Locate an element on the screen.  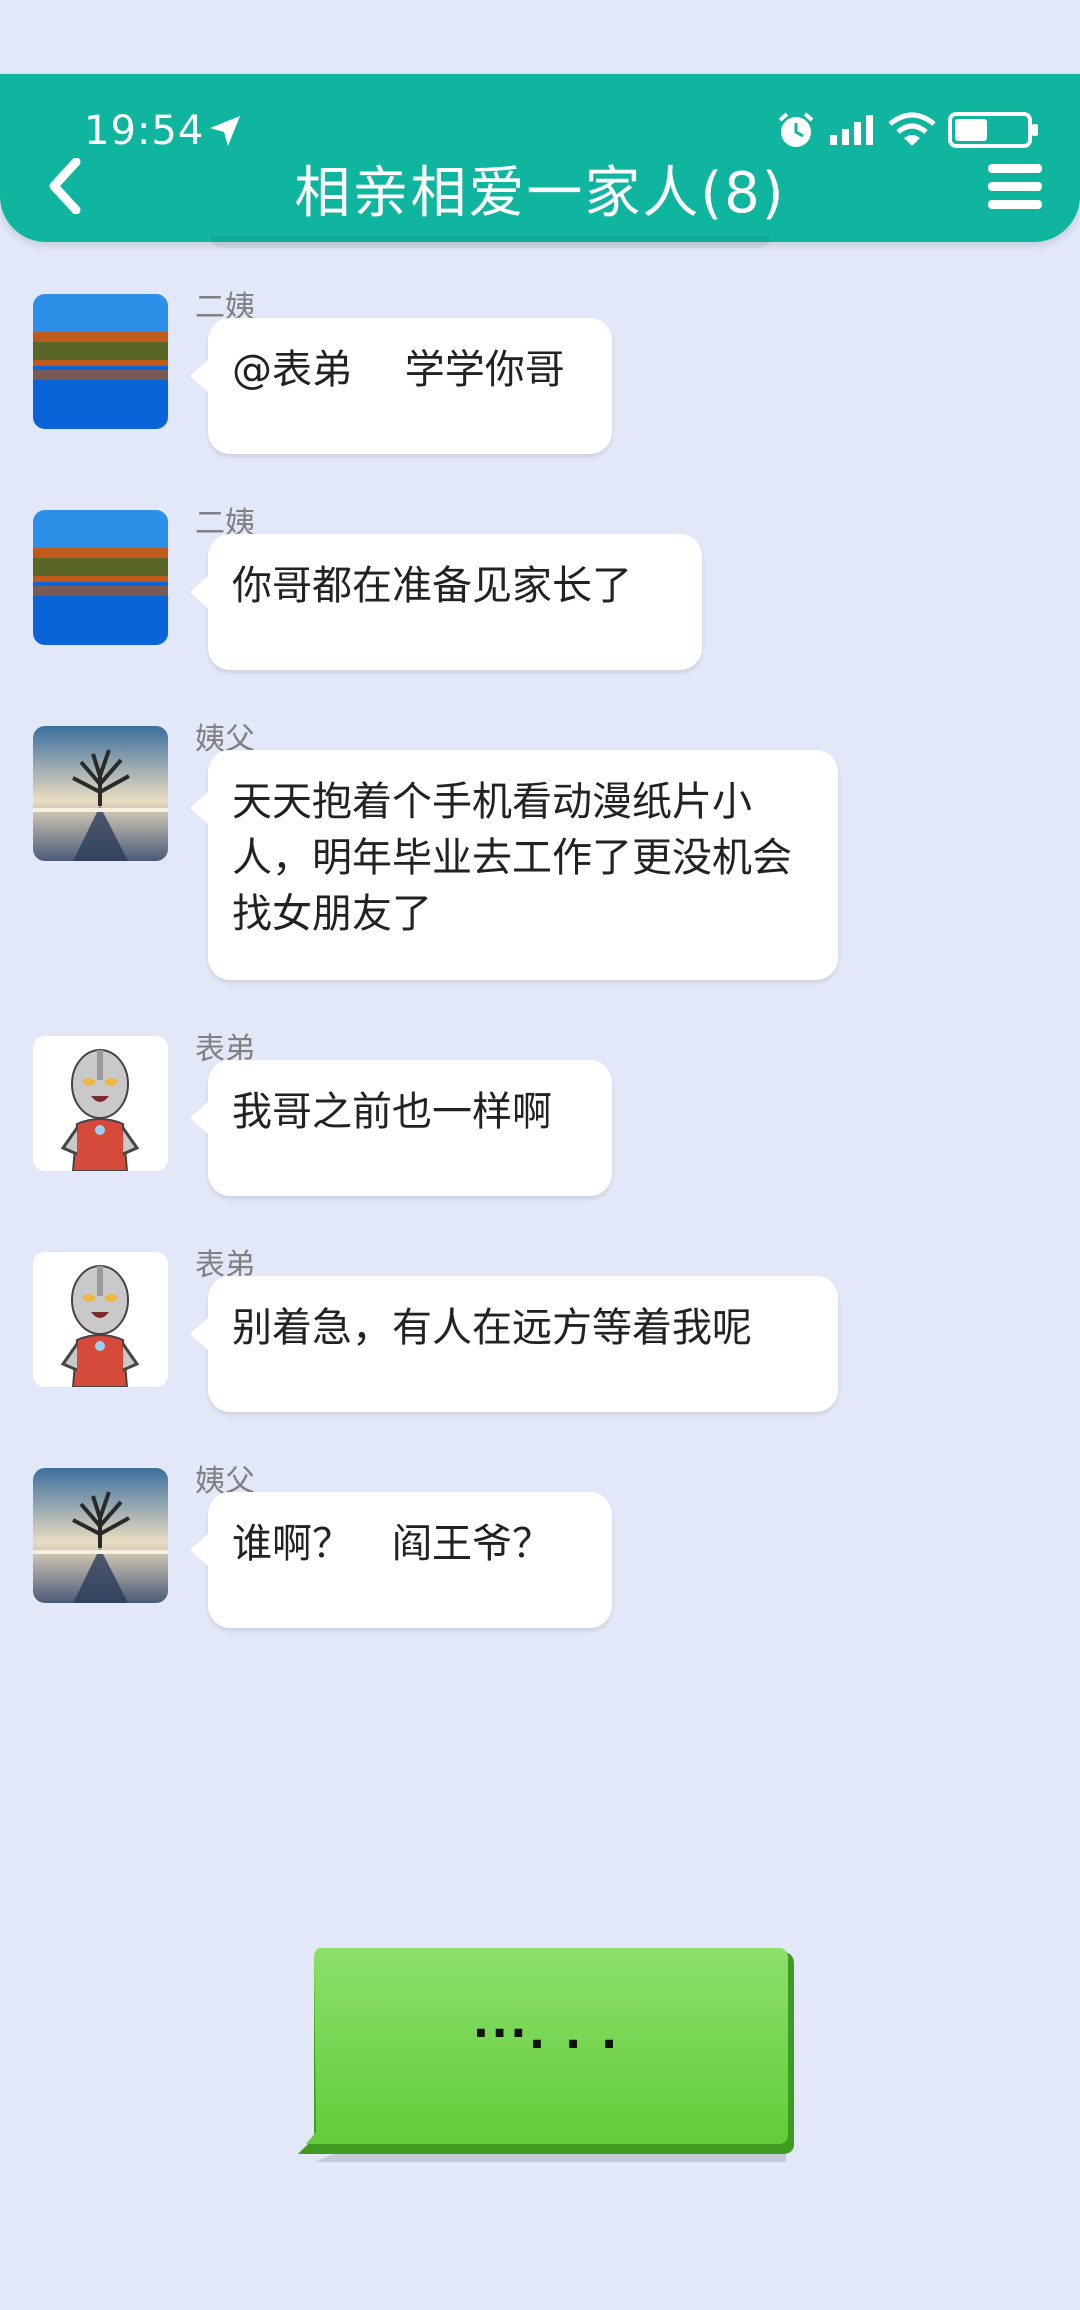
menu-icon is located at coordinates (1015, 187).